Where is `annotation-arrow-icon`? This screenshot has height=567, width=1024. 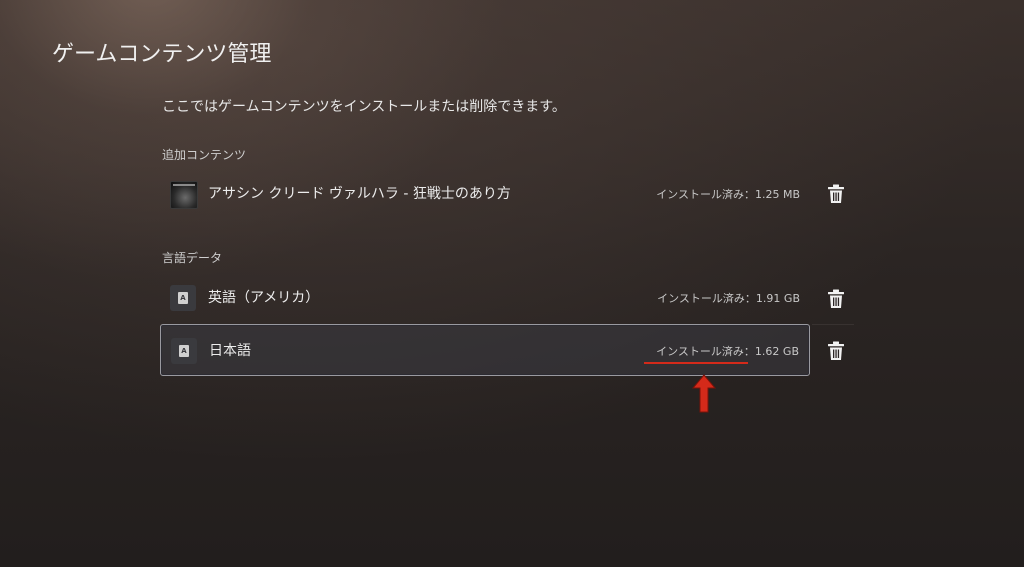
annotation-arrow-icon is located at coordinates (704, 393).